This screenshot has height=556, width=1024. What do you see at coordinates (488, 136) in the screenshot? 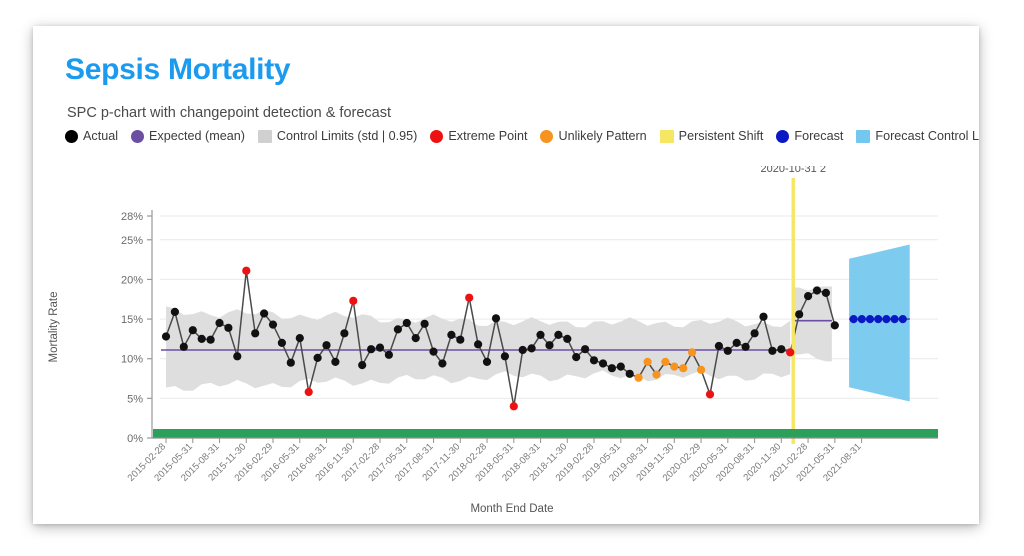
I see `legend-item-label: Extreme Point` at bounding box center [488, 136].